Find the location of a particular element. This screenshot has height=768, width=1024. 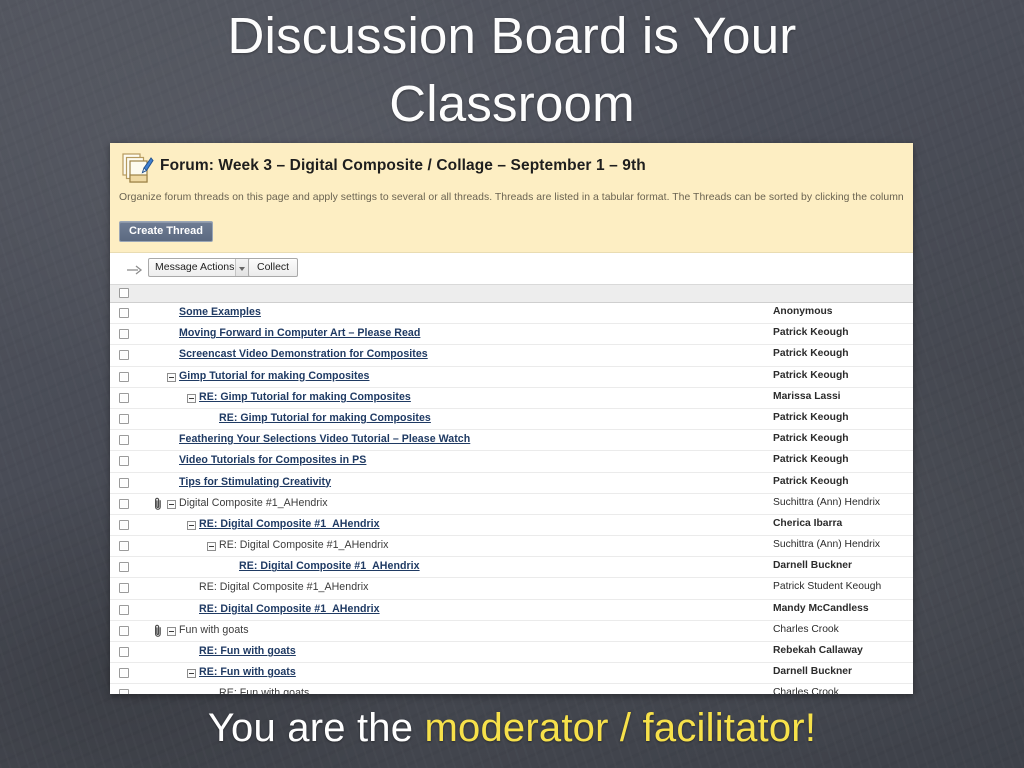

thread-author: Mandy McCandless is located at coordinates (821, 608).